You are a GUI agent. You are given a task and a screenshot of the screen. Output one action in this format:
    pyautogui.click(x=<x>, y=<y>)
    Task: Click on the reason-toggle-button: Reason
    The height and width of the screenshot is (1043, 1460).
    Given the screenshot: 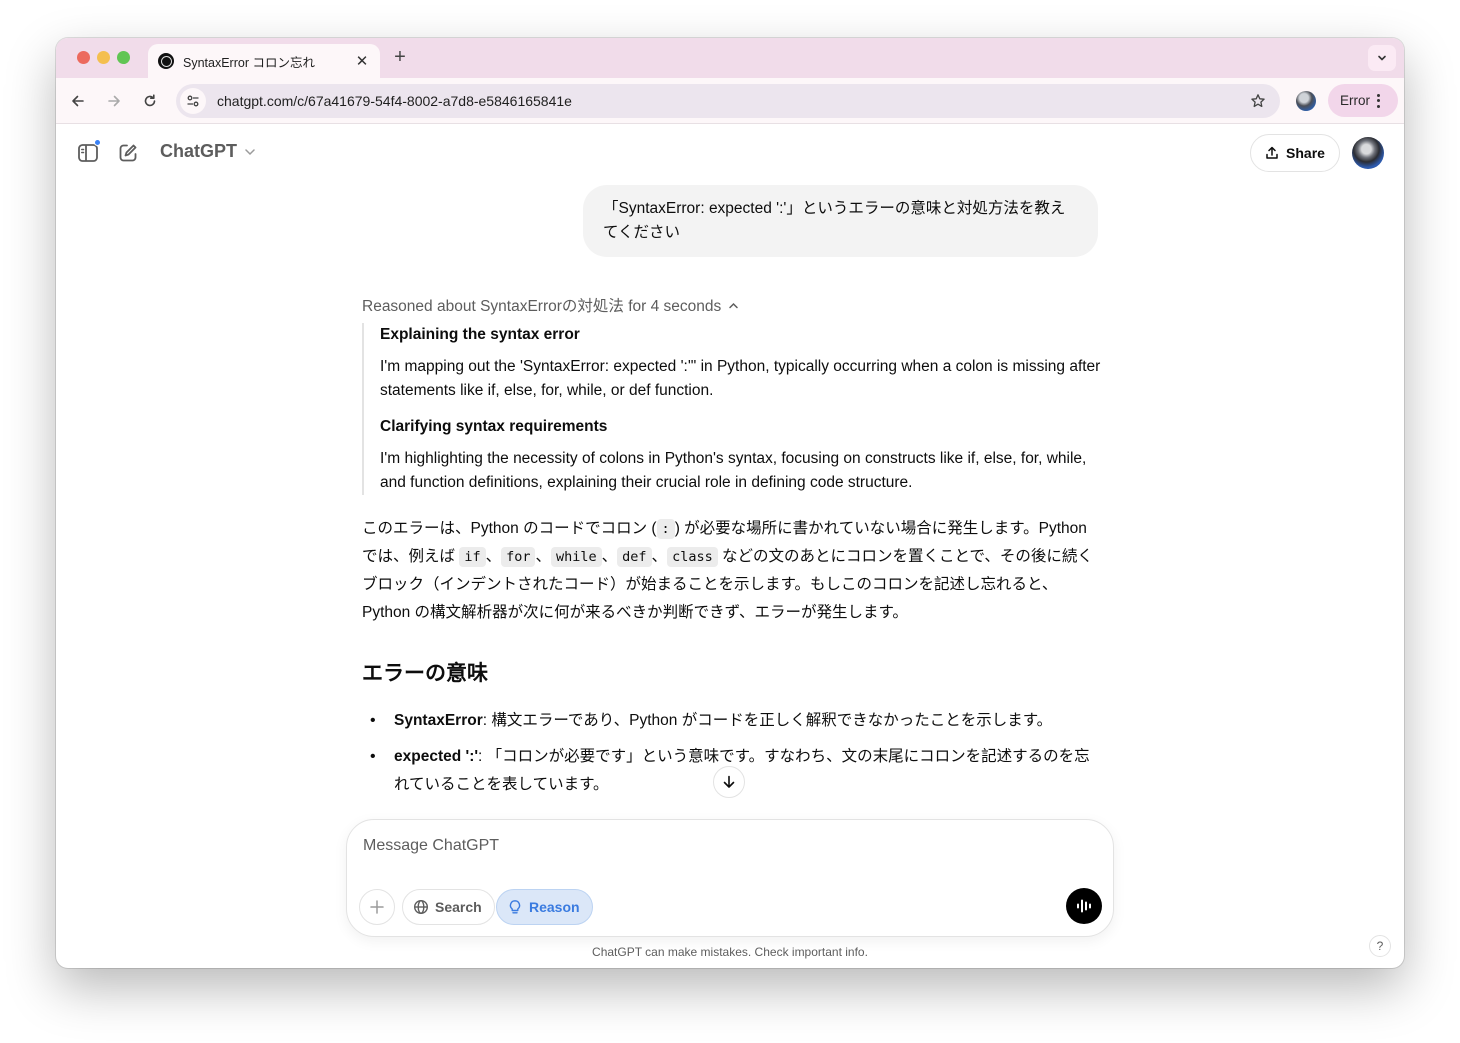 What is the action you would take?
    pyautogui.click(x=544, y=907)
    